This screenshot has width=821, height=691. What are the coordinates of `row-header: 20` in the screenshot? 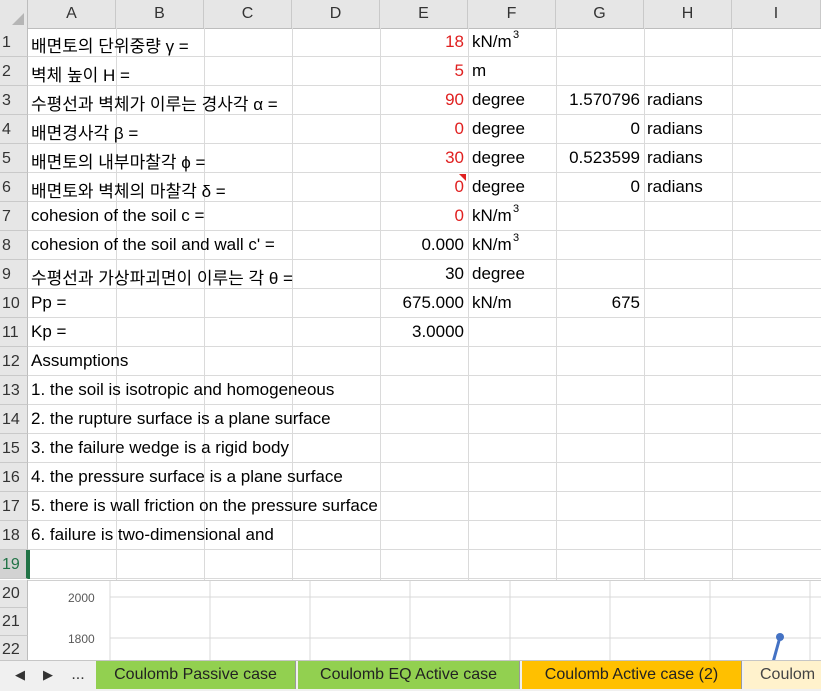 It's located at (14, 594).